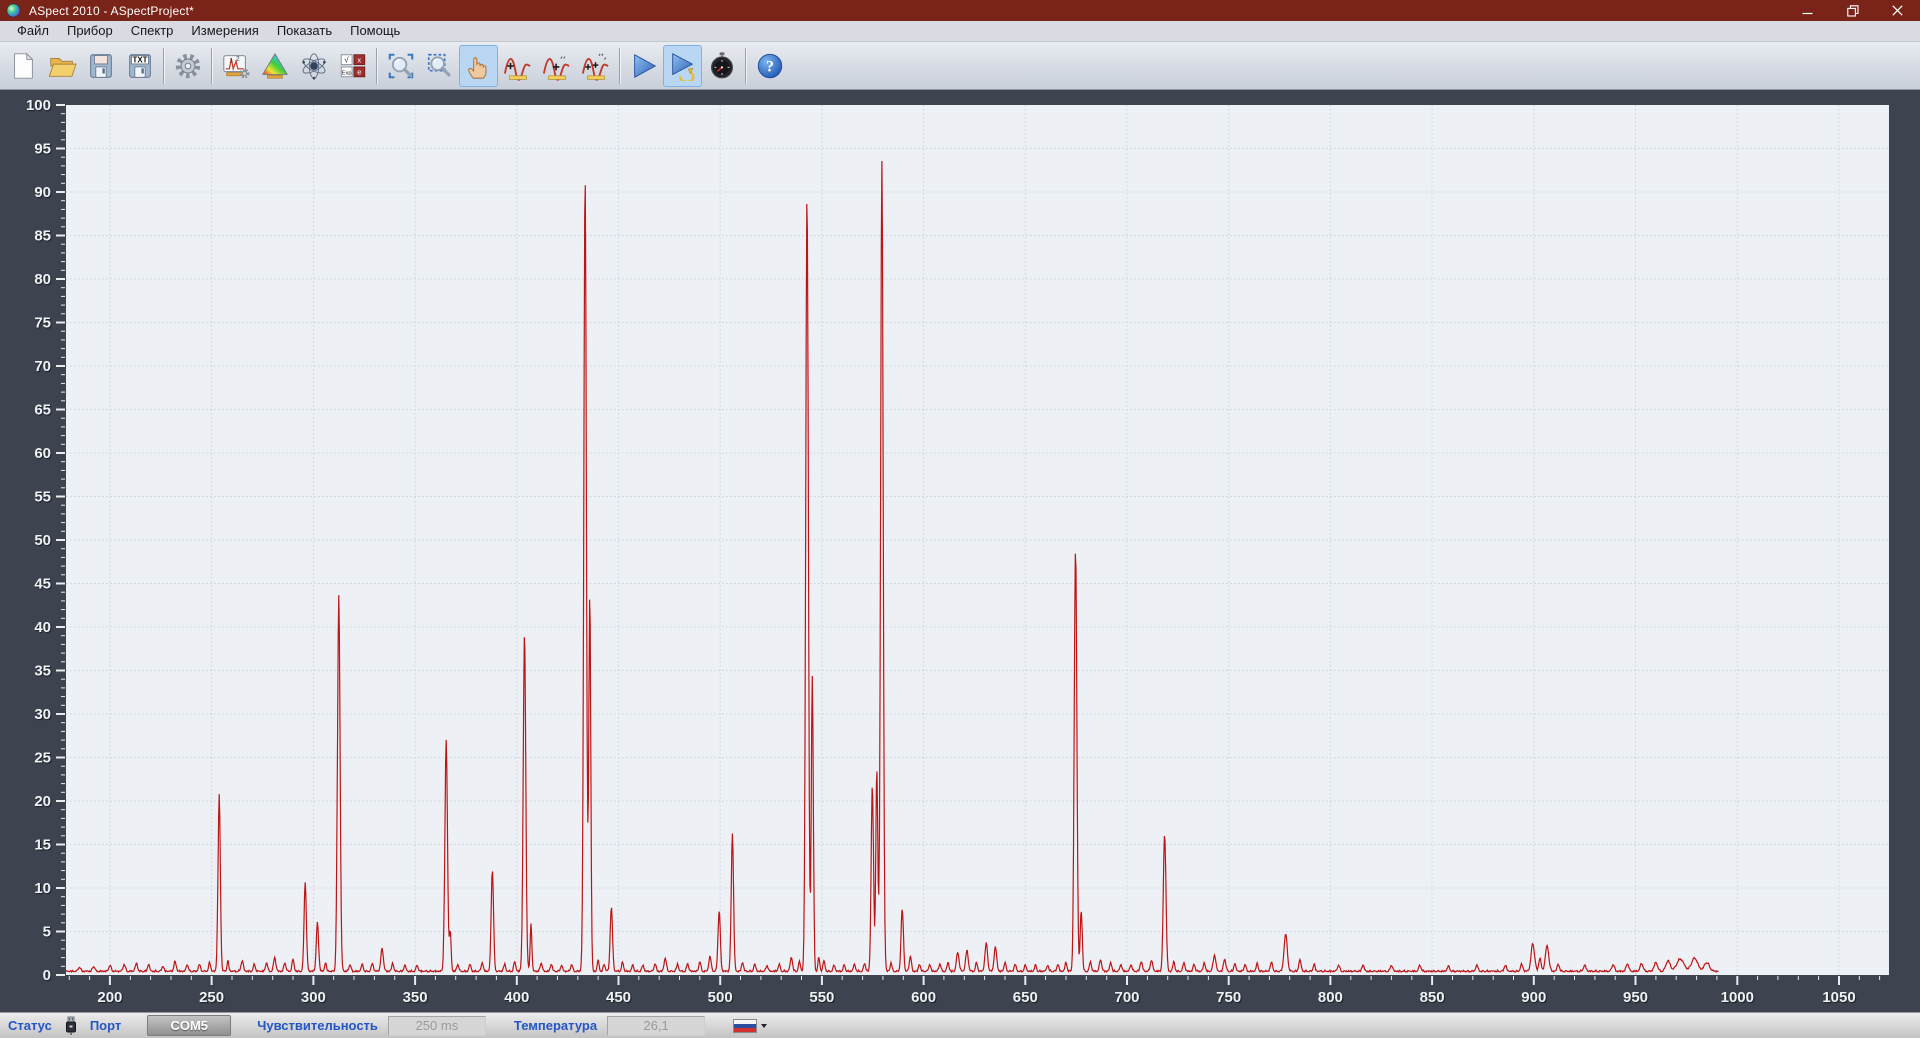 The width and height of the screenshot is (1920, 1038). I want to click on svg-text: 750, so click(1228, 997).